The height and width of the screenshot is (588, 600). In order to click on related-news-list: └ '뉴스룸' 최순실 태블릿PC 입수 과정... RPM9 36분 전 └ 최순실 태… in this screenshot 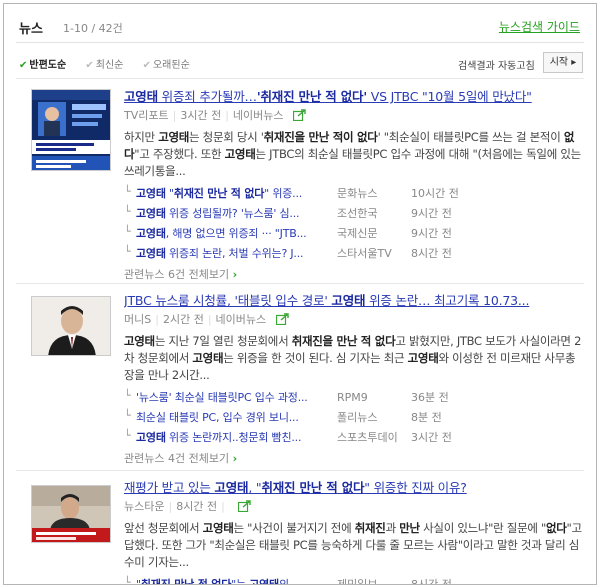, I will do `click(354, 418)`.